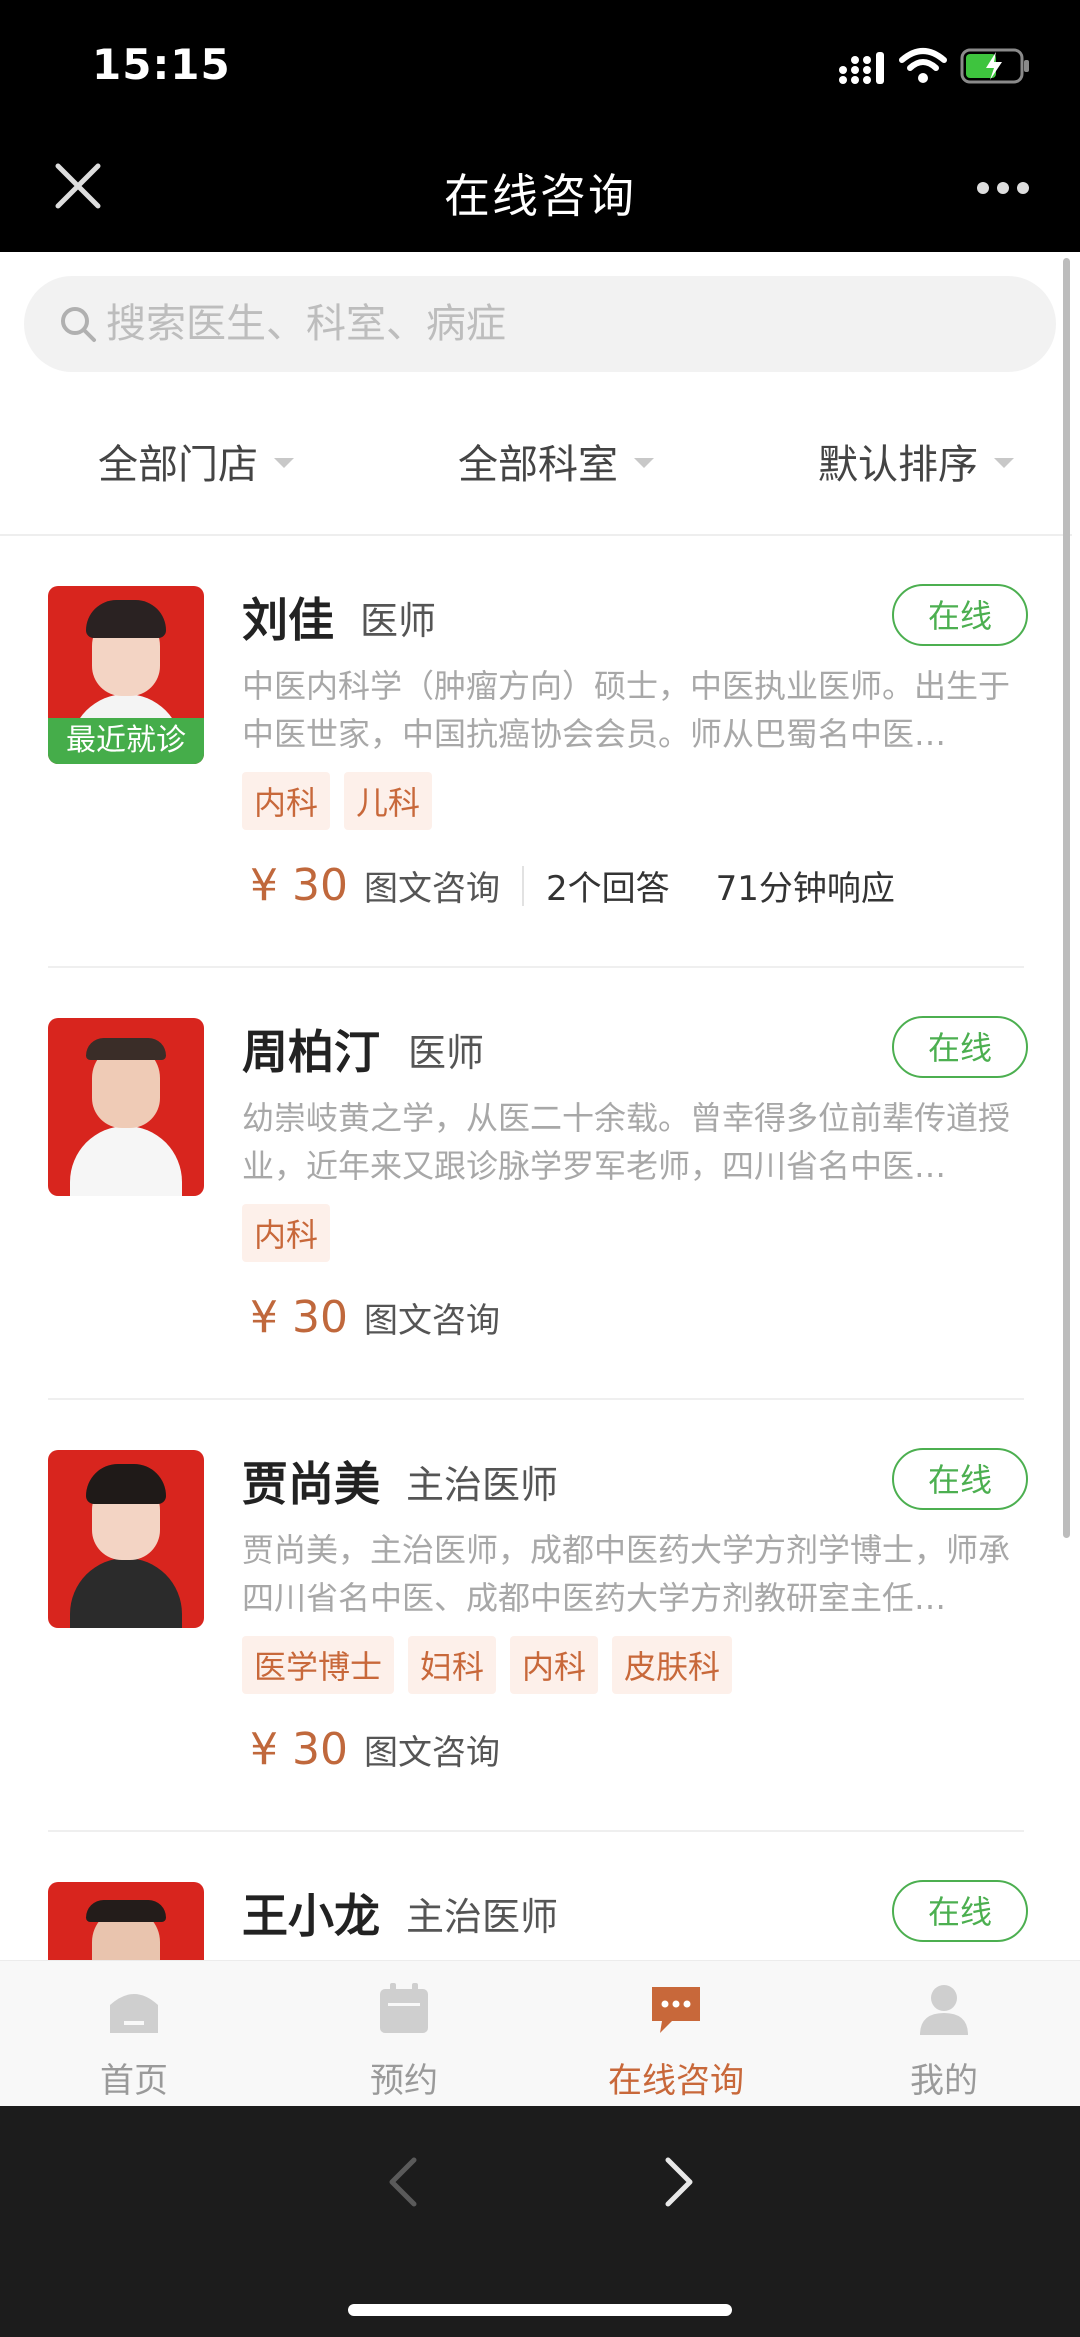 Image resolution: width=1080 pixels, height=2337 pixels. I want to click on forward-arrow-icon, so click(679, 2182).